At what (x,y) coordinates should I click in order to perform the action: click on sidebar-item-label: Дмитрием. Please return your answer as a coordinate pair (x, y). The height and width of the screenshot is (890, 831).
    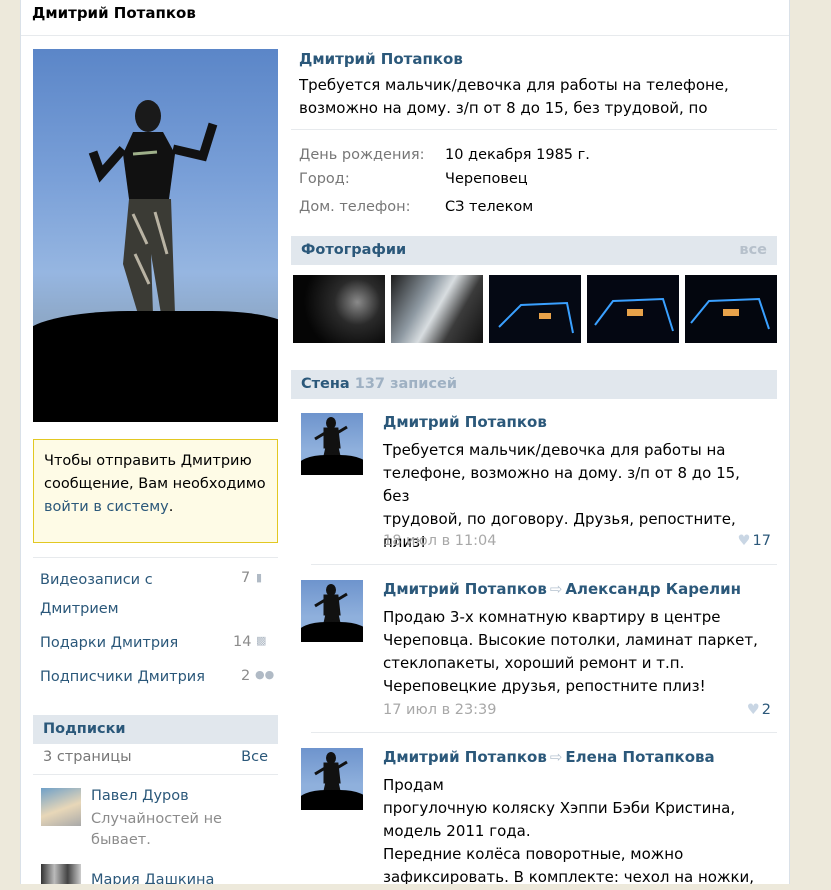
    Looking at the image, I should click on (79, 609).